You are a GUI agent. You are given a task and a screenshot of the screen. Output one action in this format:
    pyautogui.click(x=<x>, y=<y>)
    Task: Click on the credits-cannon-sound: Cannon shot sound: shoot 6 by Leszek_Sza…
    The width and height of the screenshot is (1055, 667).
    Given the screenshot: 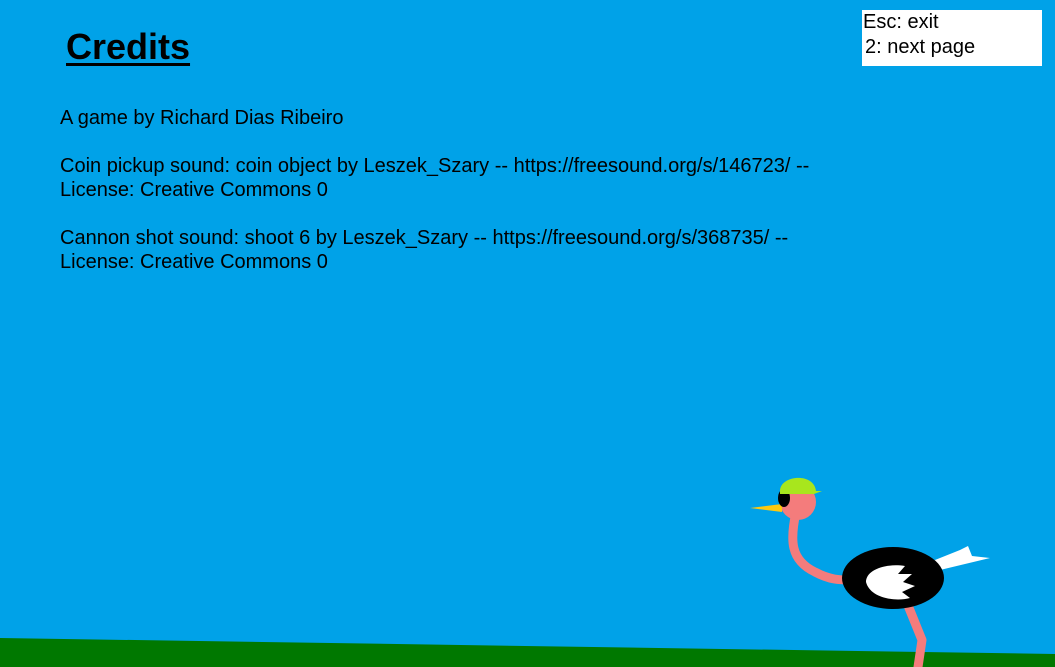 What is the action you would take?
    pyautogui.click(x=490, y=250)
    